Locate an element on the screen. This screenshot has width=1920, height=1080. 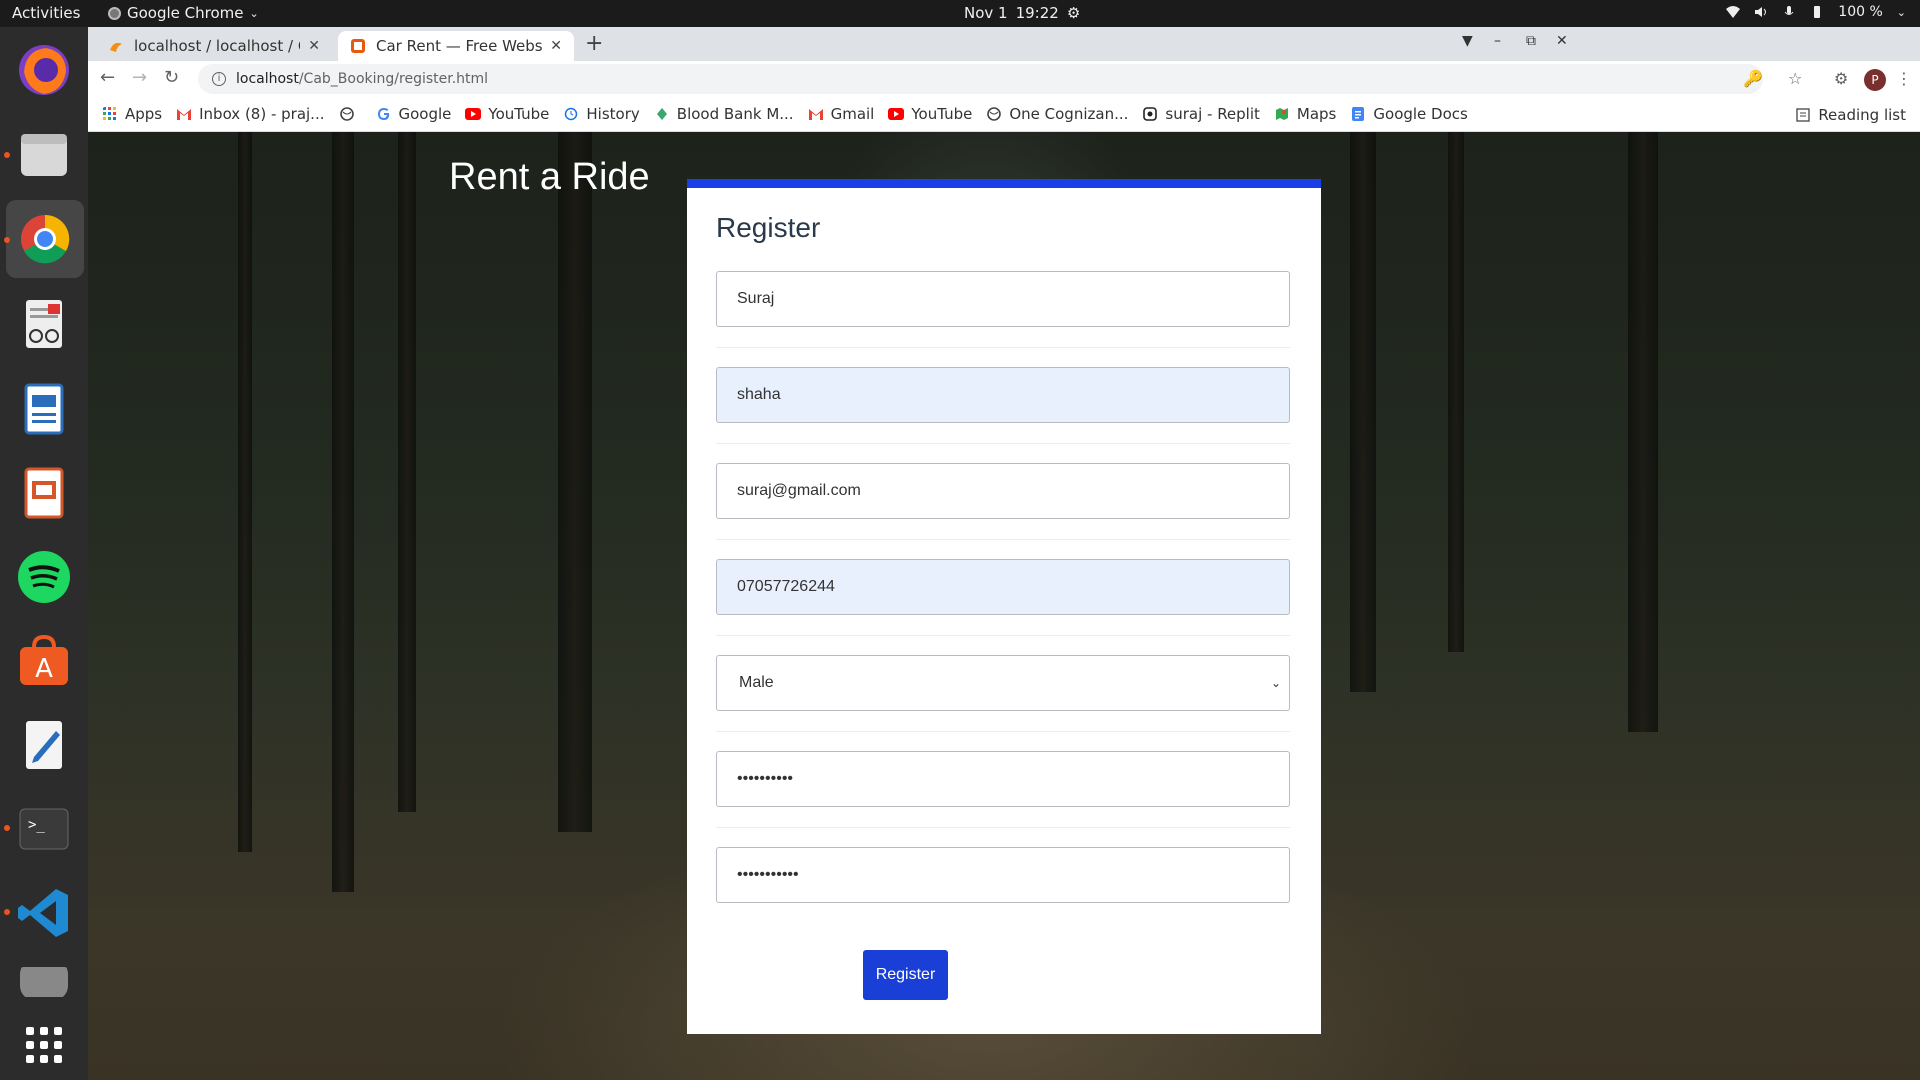
email-input is located at coordinates (1003, 491).